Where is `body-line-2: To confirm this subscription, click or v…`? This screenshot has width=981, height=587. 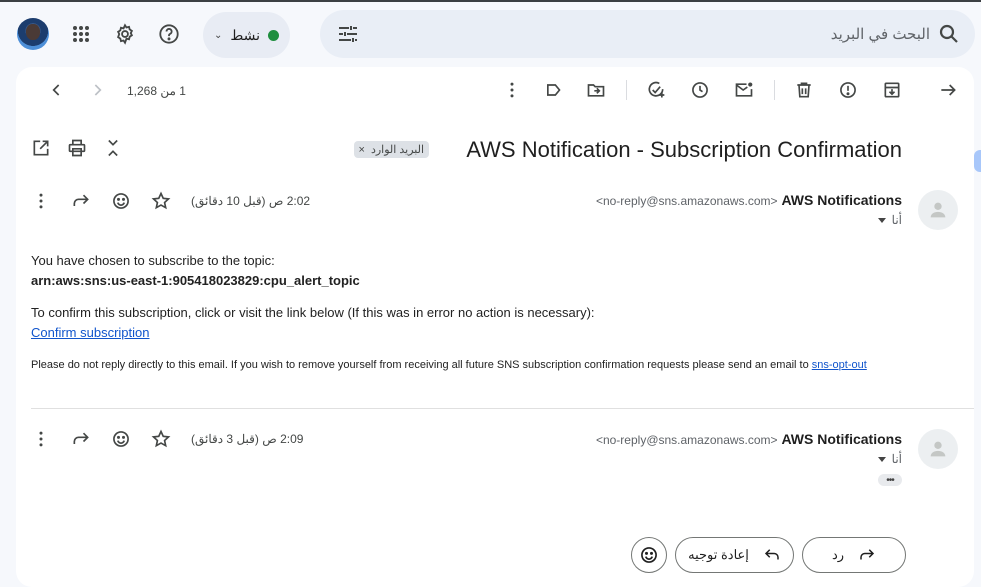 body-line-2: To confirm this subscription, click or v… is located at coordinates (313, 312).